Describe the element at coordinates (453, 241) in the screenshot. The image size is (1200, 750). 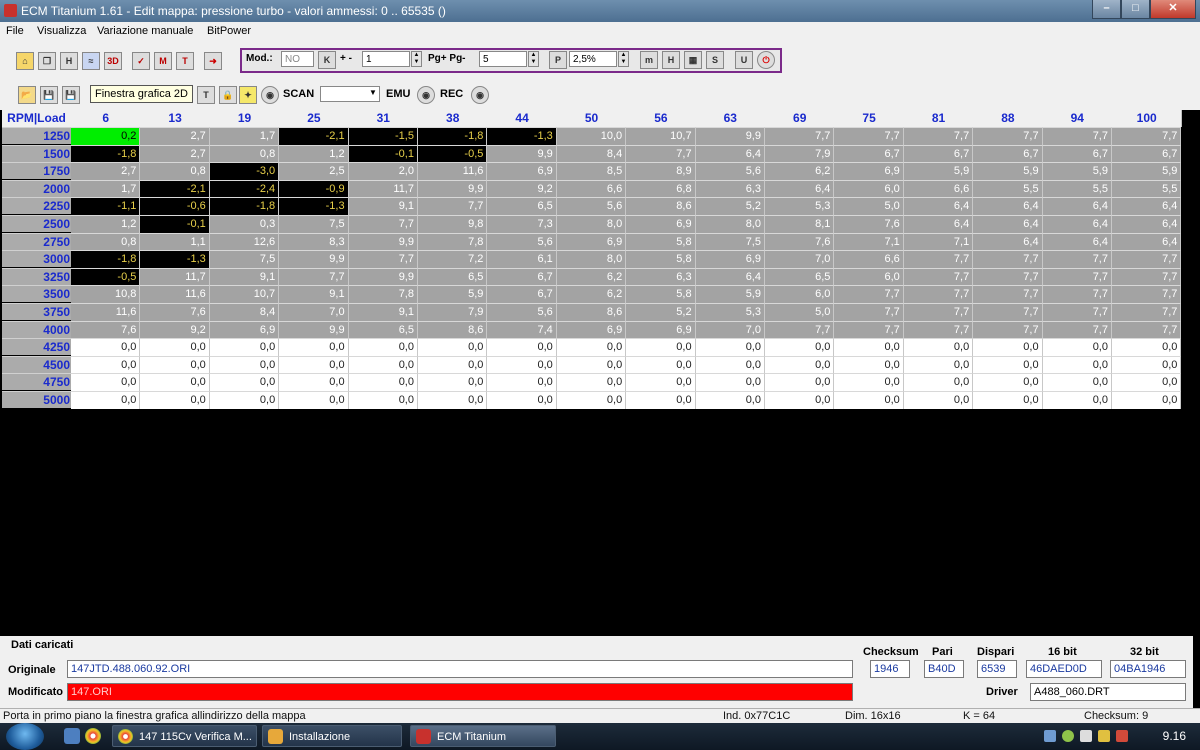
I see `map-cell: 7,8` at that location.